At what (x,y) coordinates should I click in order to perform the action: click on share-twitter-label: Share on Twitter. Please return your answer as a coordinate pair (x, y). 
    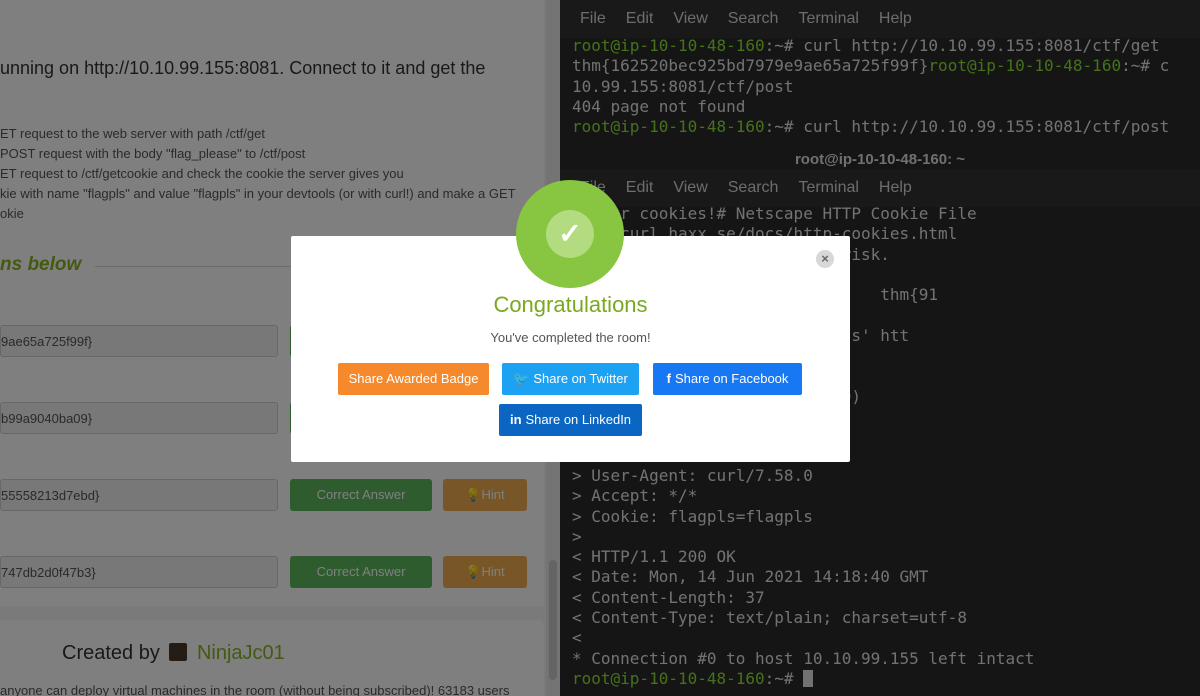
    Looking at the image, I should click on (580, 378).